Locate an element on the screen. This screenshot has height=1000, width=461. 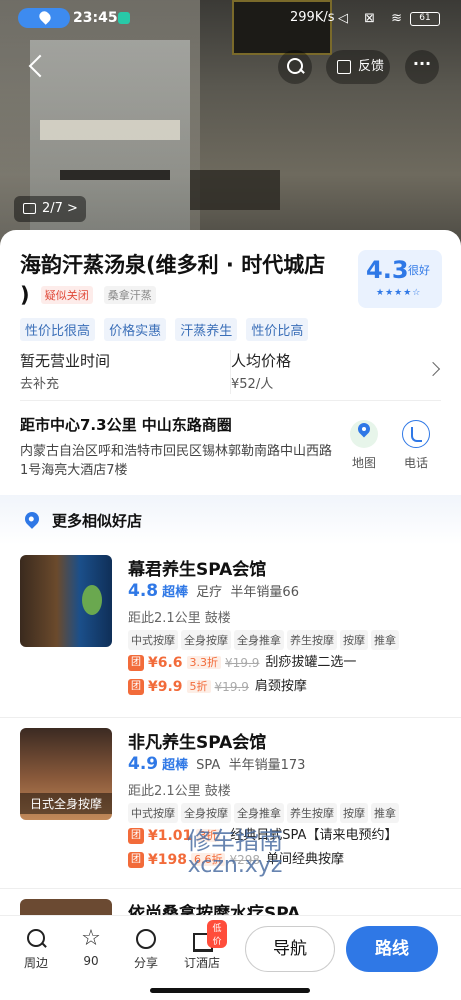
home-indicator is located at coordinates (230, 990).